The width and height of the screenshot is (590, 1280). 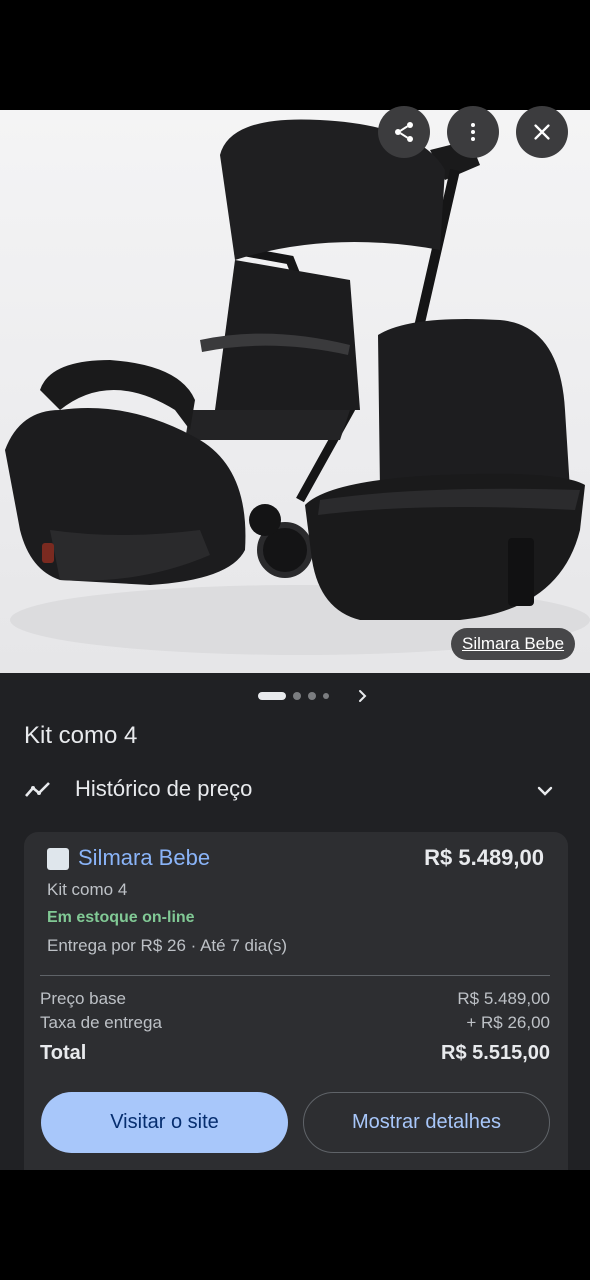 What do you see at coordinates (37, 789) in the screenshot?
I see `trending-icon` at bounding box center [37, 789].